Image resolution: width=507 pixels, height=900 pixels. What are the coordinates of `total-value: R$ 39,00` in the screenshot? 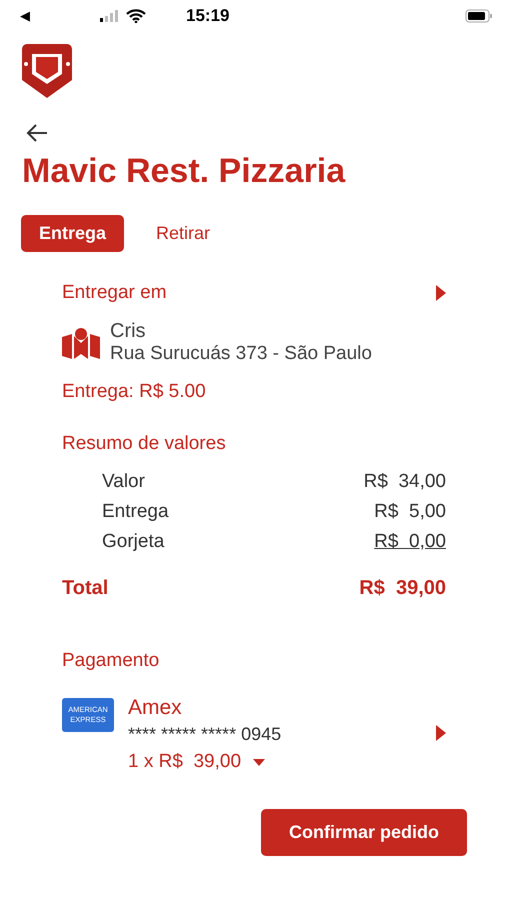 It's located at (402, 588).